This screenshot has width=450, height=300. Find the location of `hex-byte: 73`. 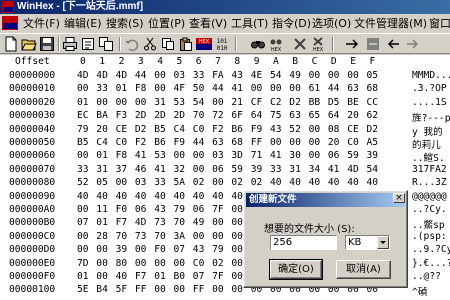

hex-byte: 73 is located at coordinates (160, 222).